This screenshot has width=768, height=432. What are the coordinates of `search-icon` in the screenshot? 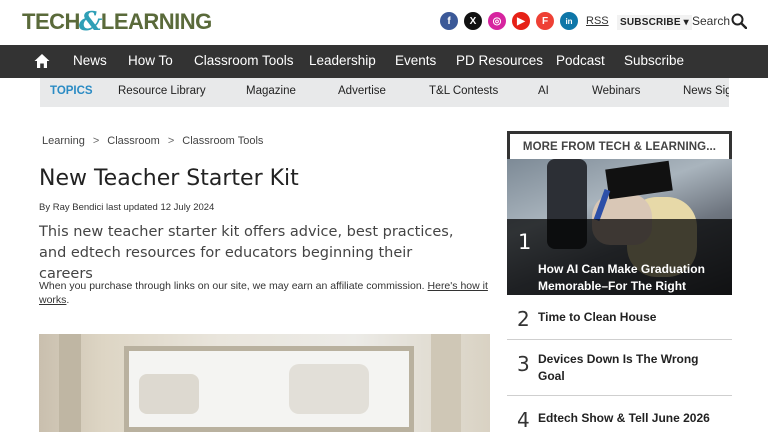 It's located at (739, 21).